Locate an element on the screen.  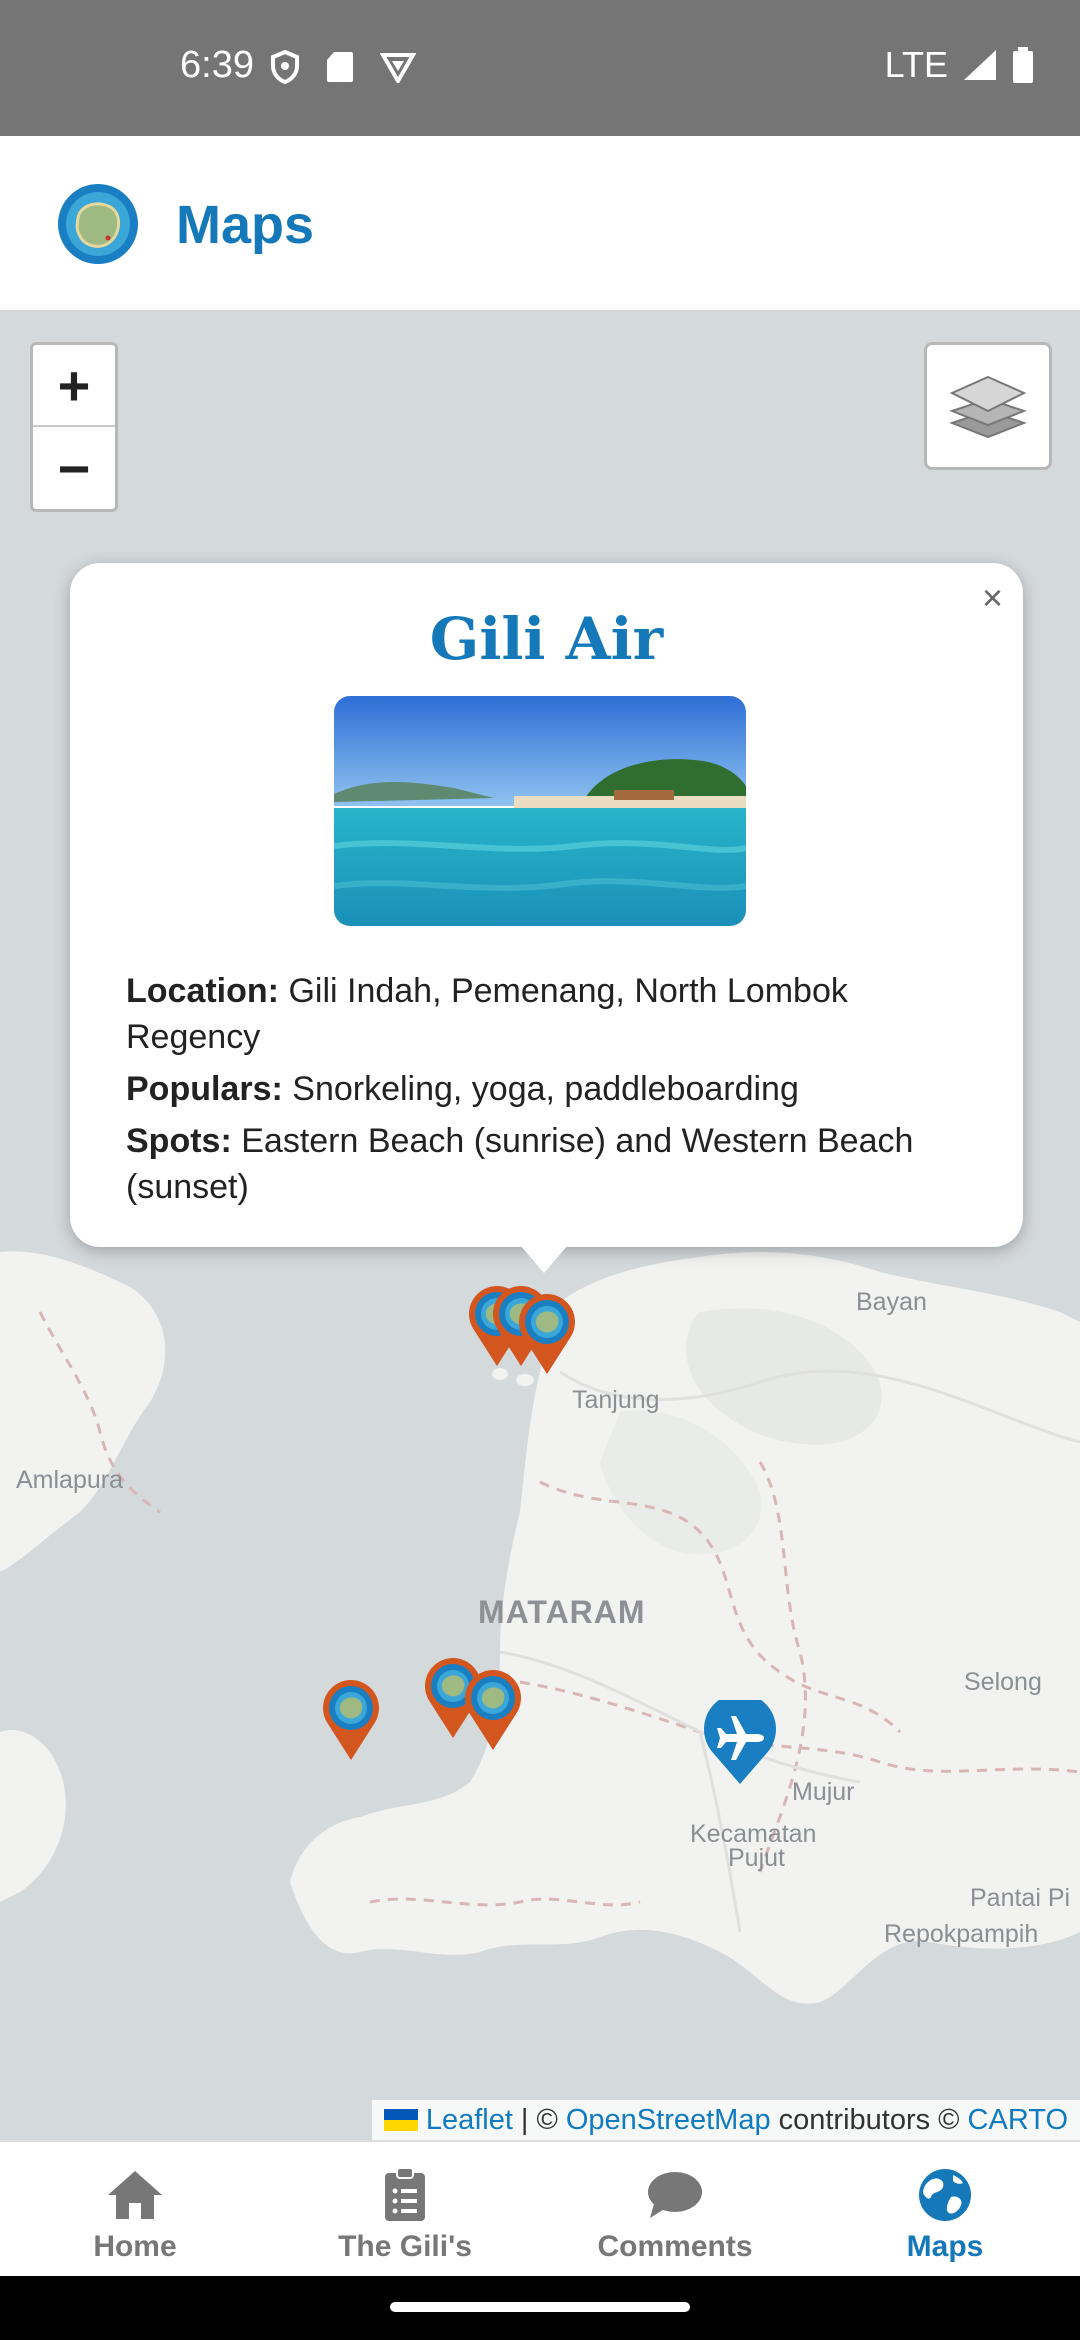
map-label-selong: Selong is located at coordinates (1003, 1682).